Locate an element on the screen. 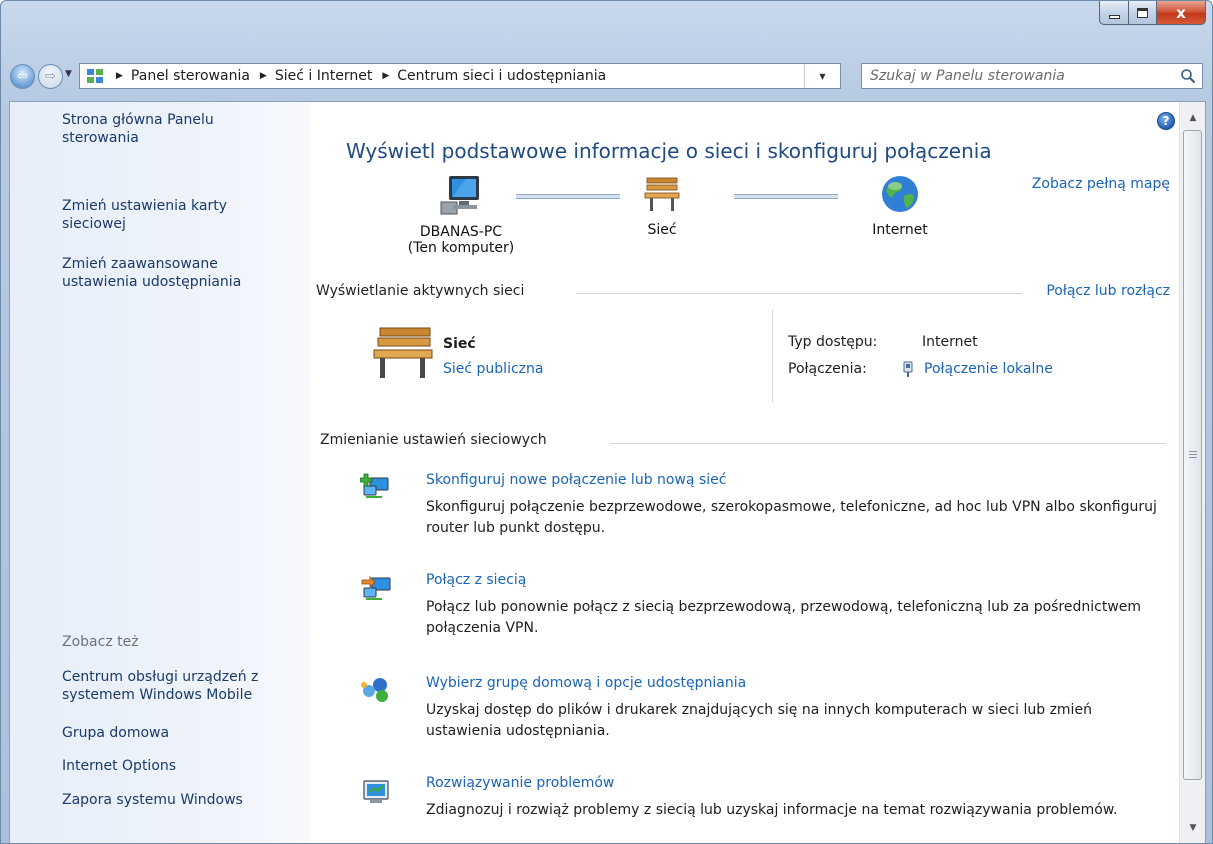 This screenshot has height=844, width=1213. address-dropdown-button: ▼ is located at coordinates (822, 76).